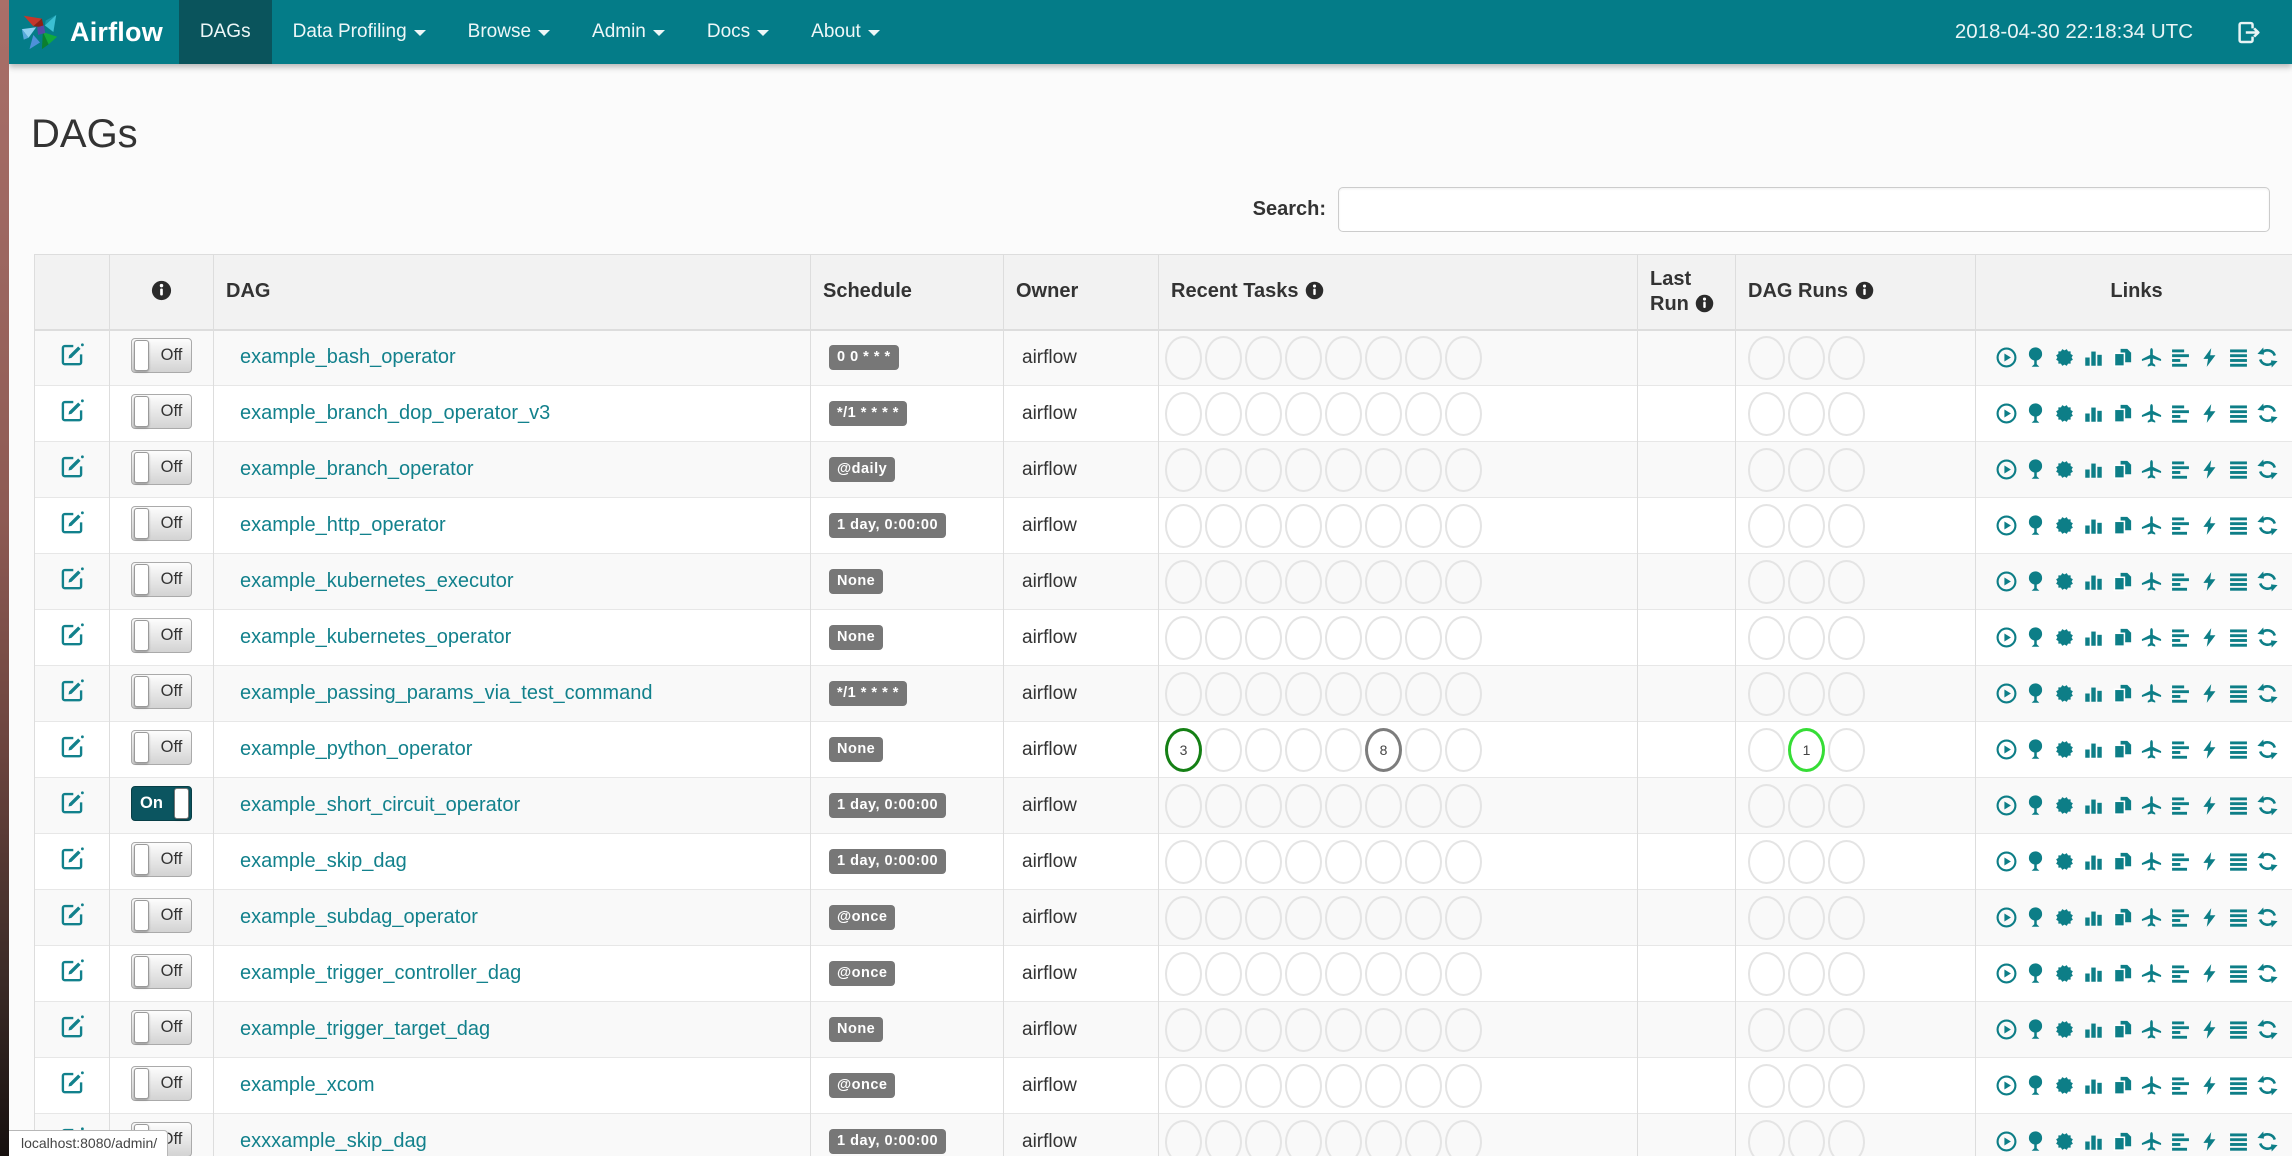 This screenshot has height=1156, width=2292. What do you see at coordinates (1806, 749) in the screenshot?
I see `task-count-circle: 1` at bounding box center [1806, 749].